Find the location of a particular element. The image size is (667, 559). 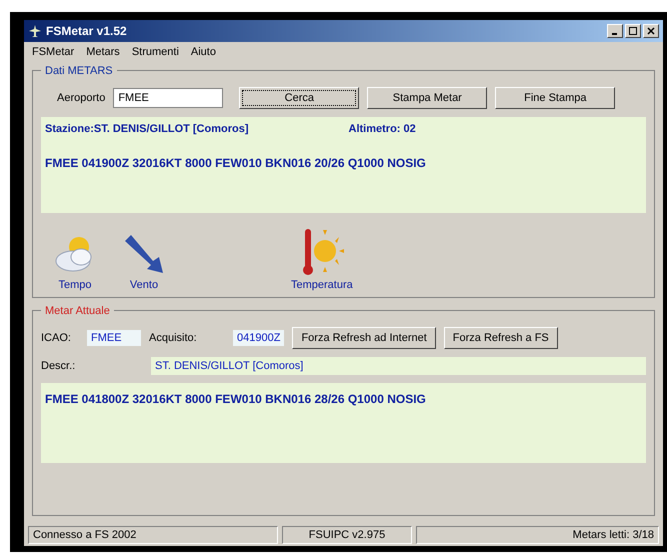

status-text: FSUIPC v2.975 is located at coordinates (347, 535).